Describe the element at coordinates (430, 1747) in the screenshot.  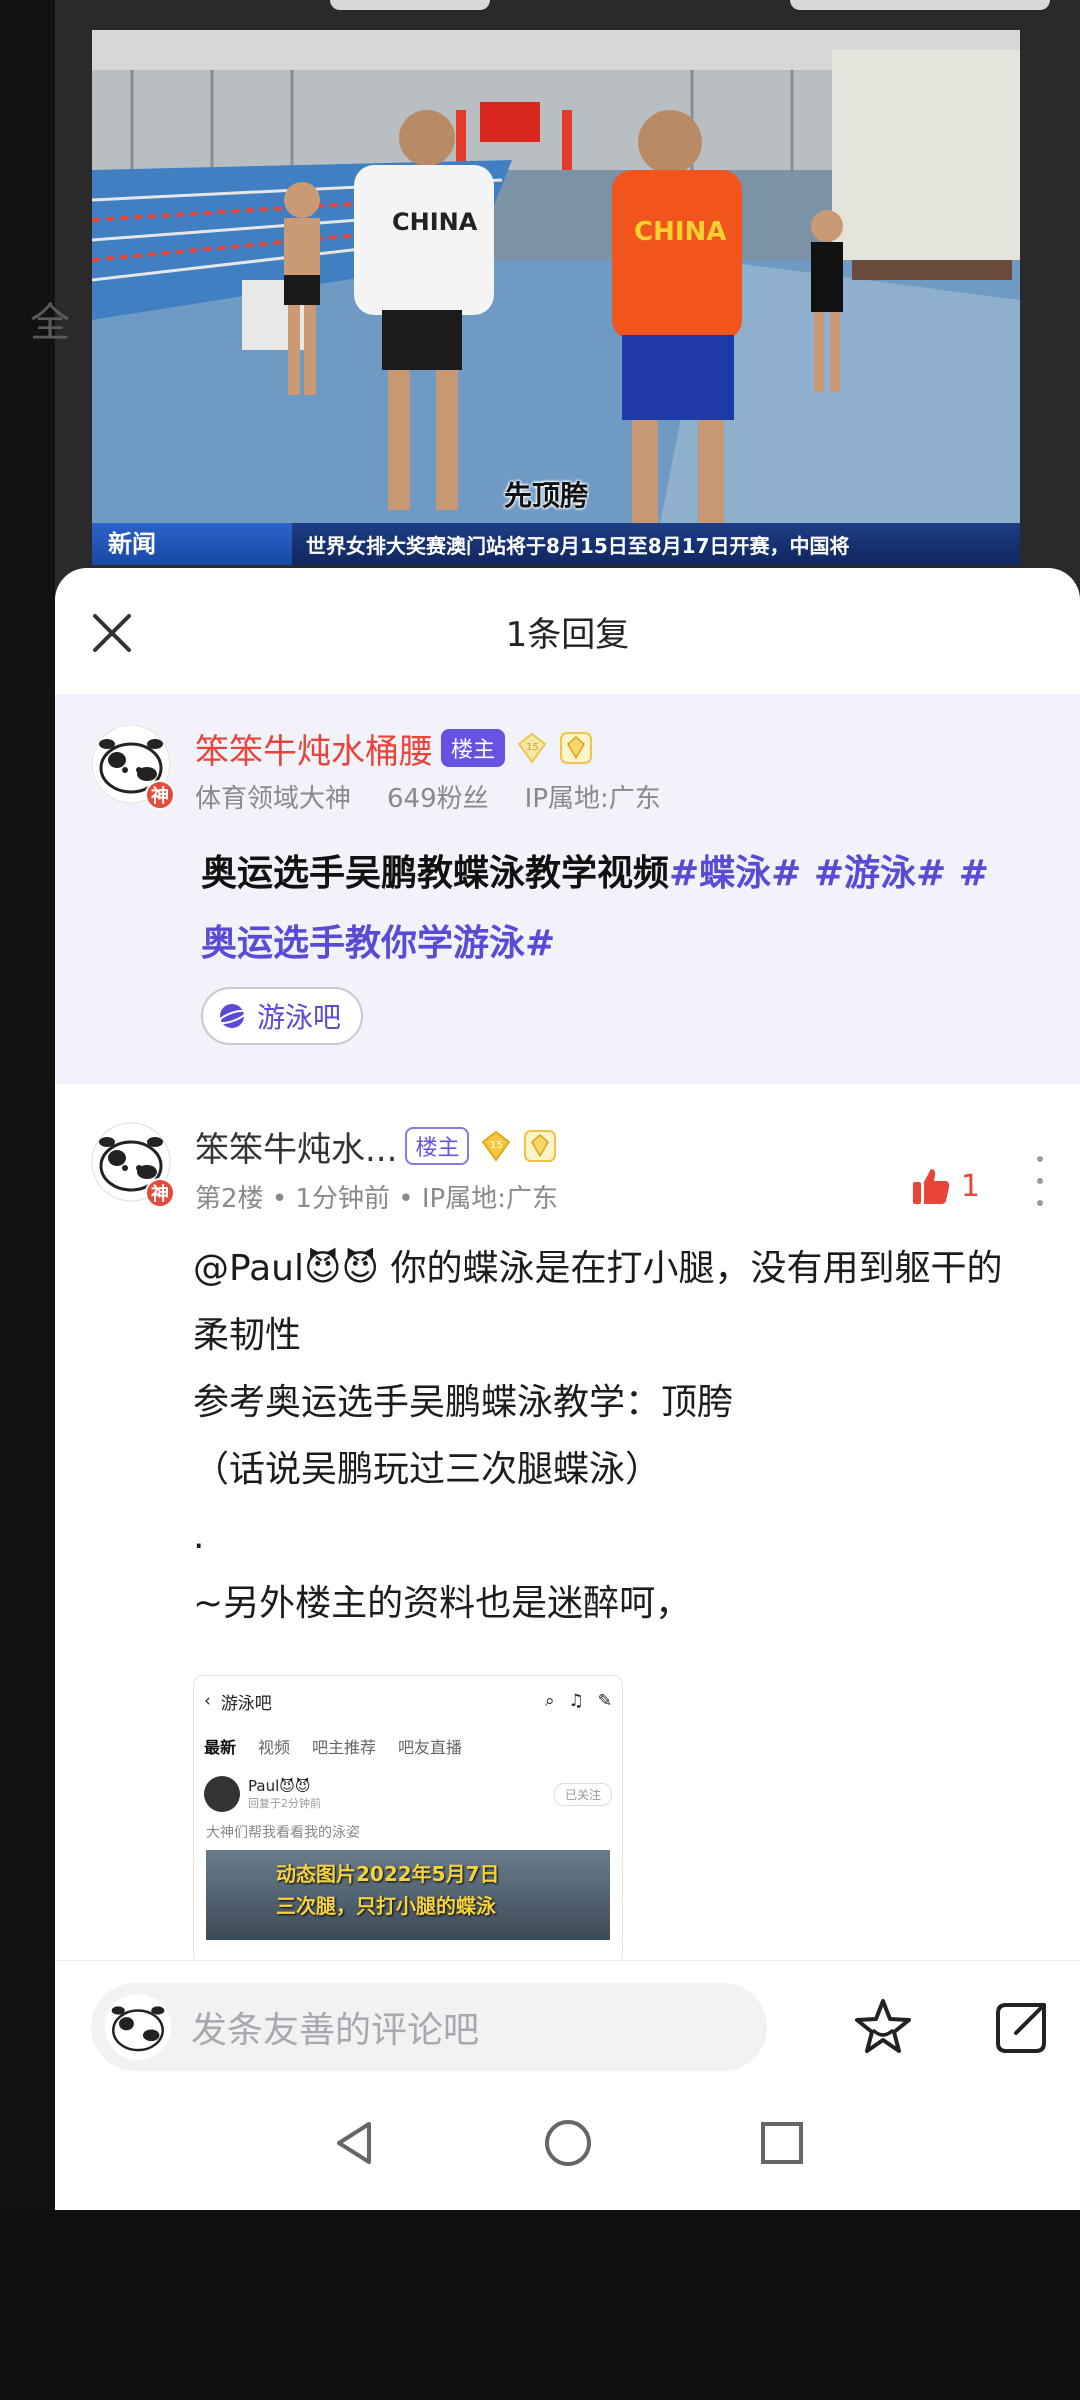
I see `thumb-tab: 吧友直播` at that location.